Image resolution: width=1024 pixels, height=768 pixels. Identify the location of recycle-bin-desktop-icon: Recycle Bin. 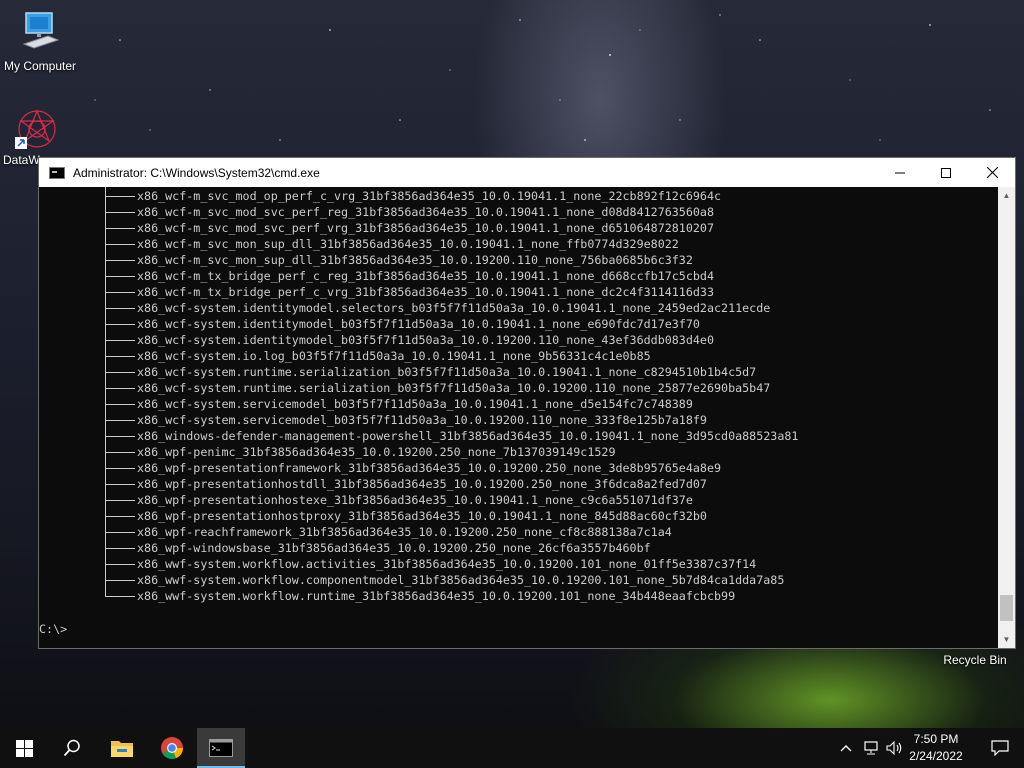
(975, 660).